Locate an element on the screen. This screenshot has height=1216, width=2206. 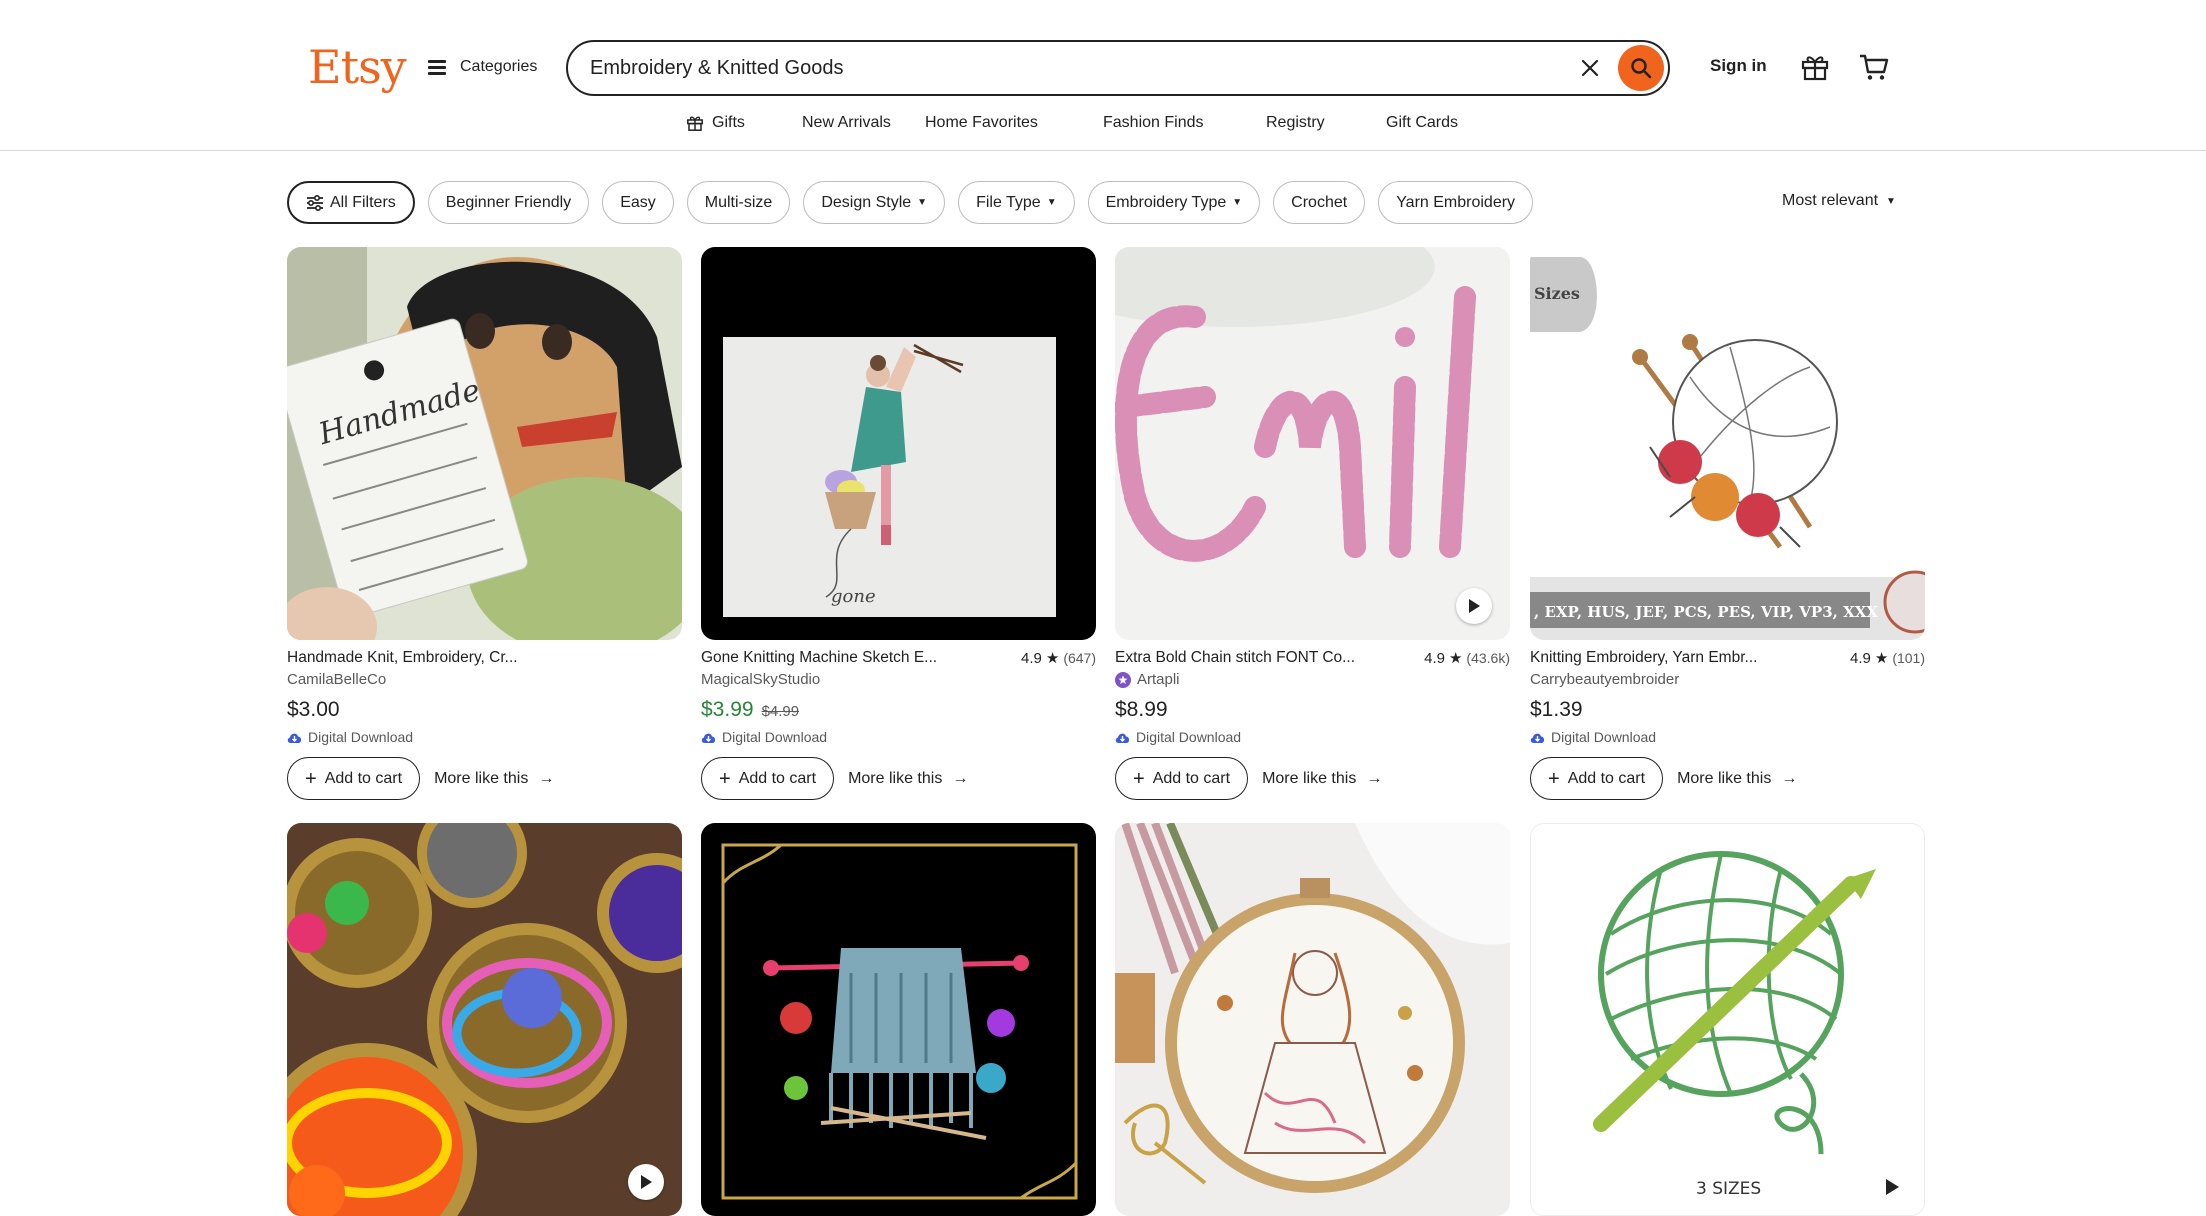
filter-beginner-friendly: Beginner Friendly is located at coordinates (508, 202).